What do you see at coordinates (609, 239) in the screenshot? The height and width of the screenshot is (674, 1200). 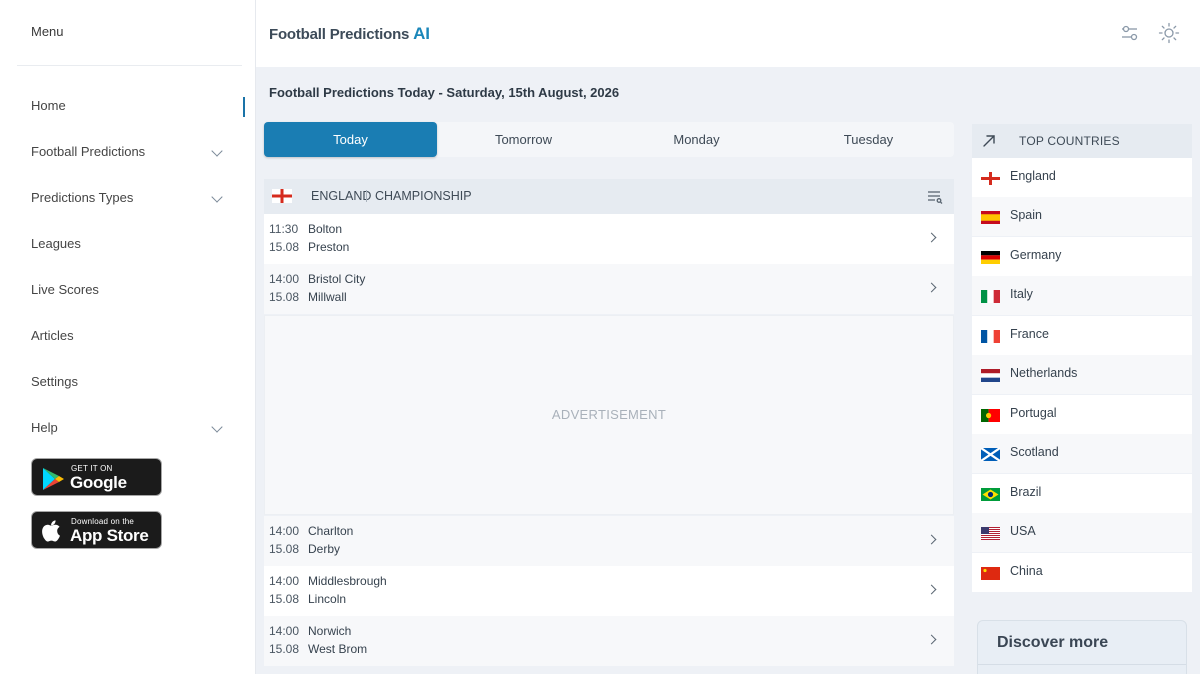 I see `match-row: 11:30 15.08 Bolton Preston` at bounding box center [609, 239].